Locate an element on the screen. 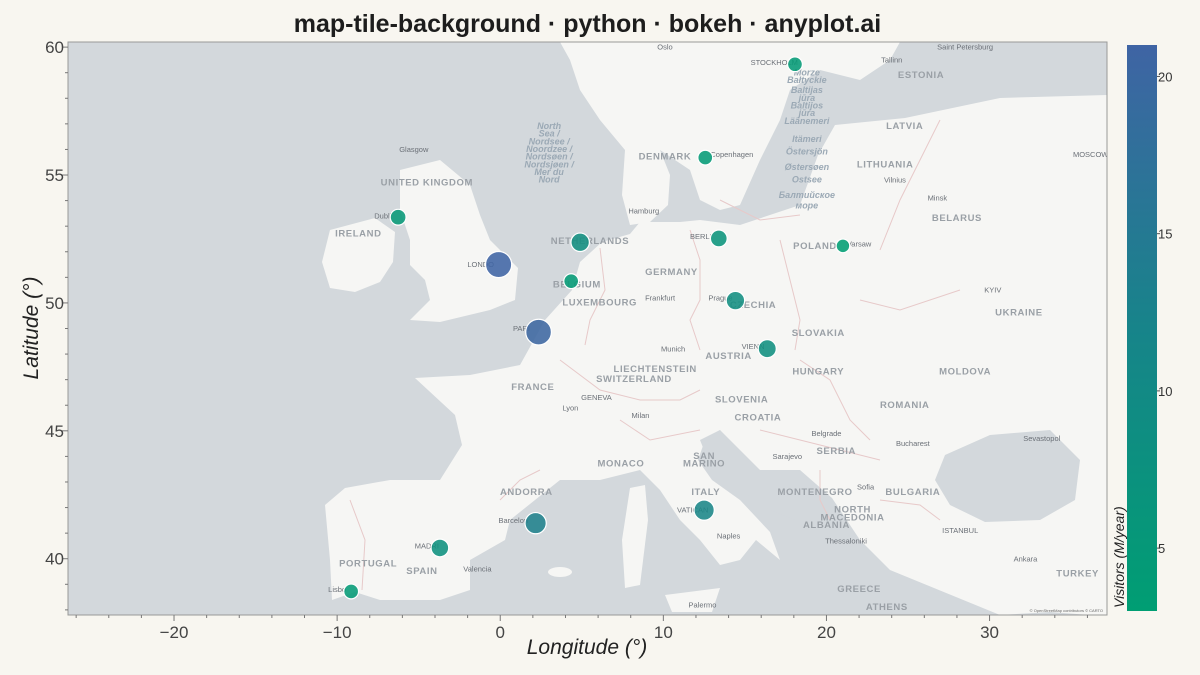  y-axis: 40 45 50 55 60 is located at coordinates (57, 326).